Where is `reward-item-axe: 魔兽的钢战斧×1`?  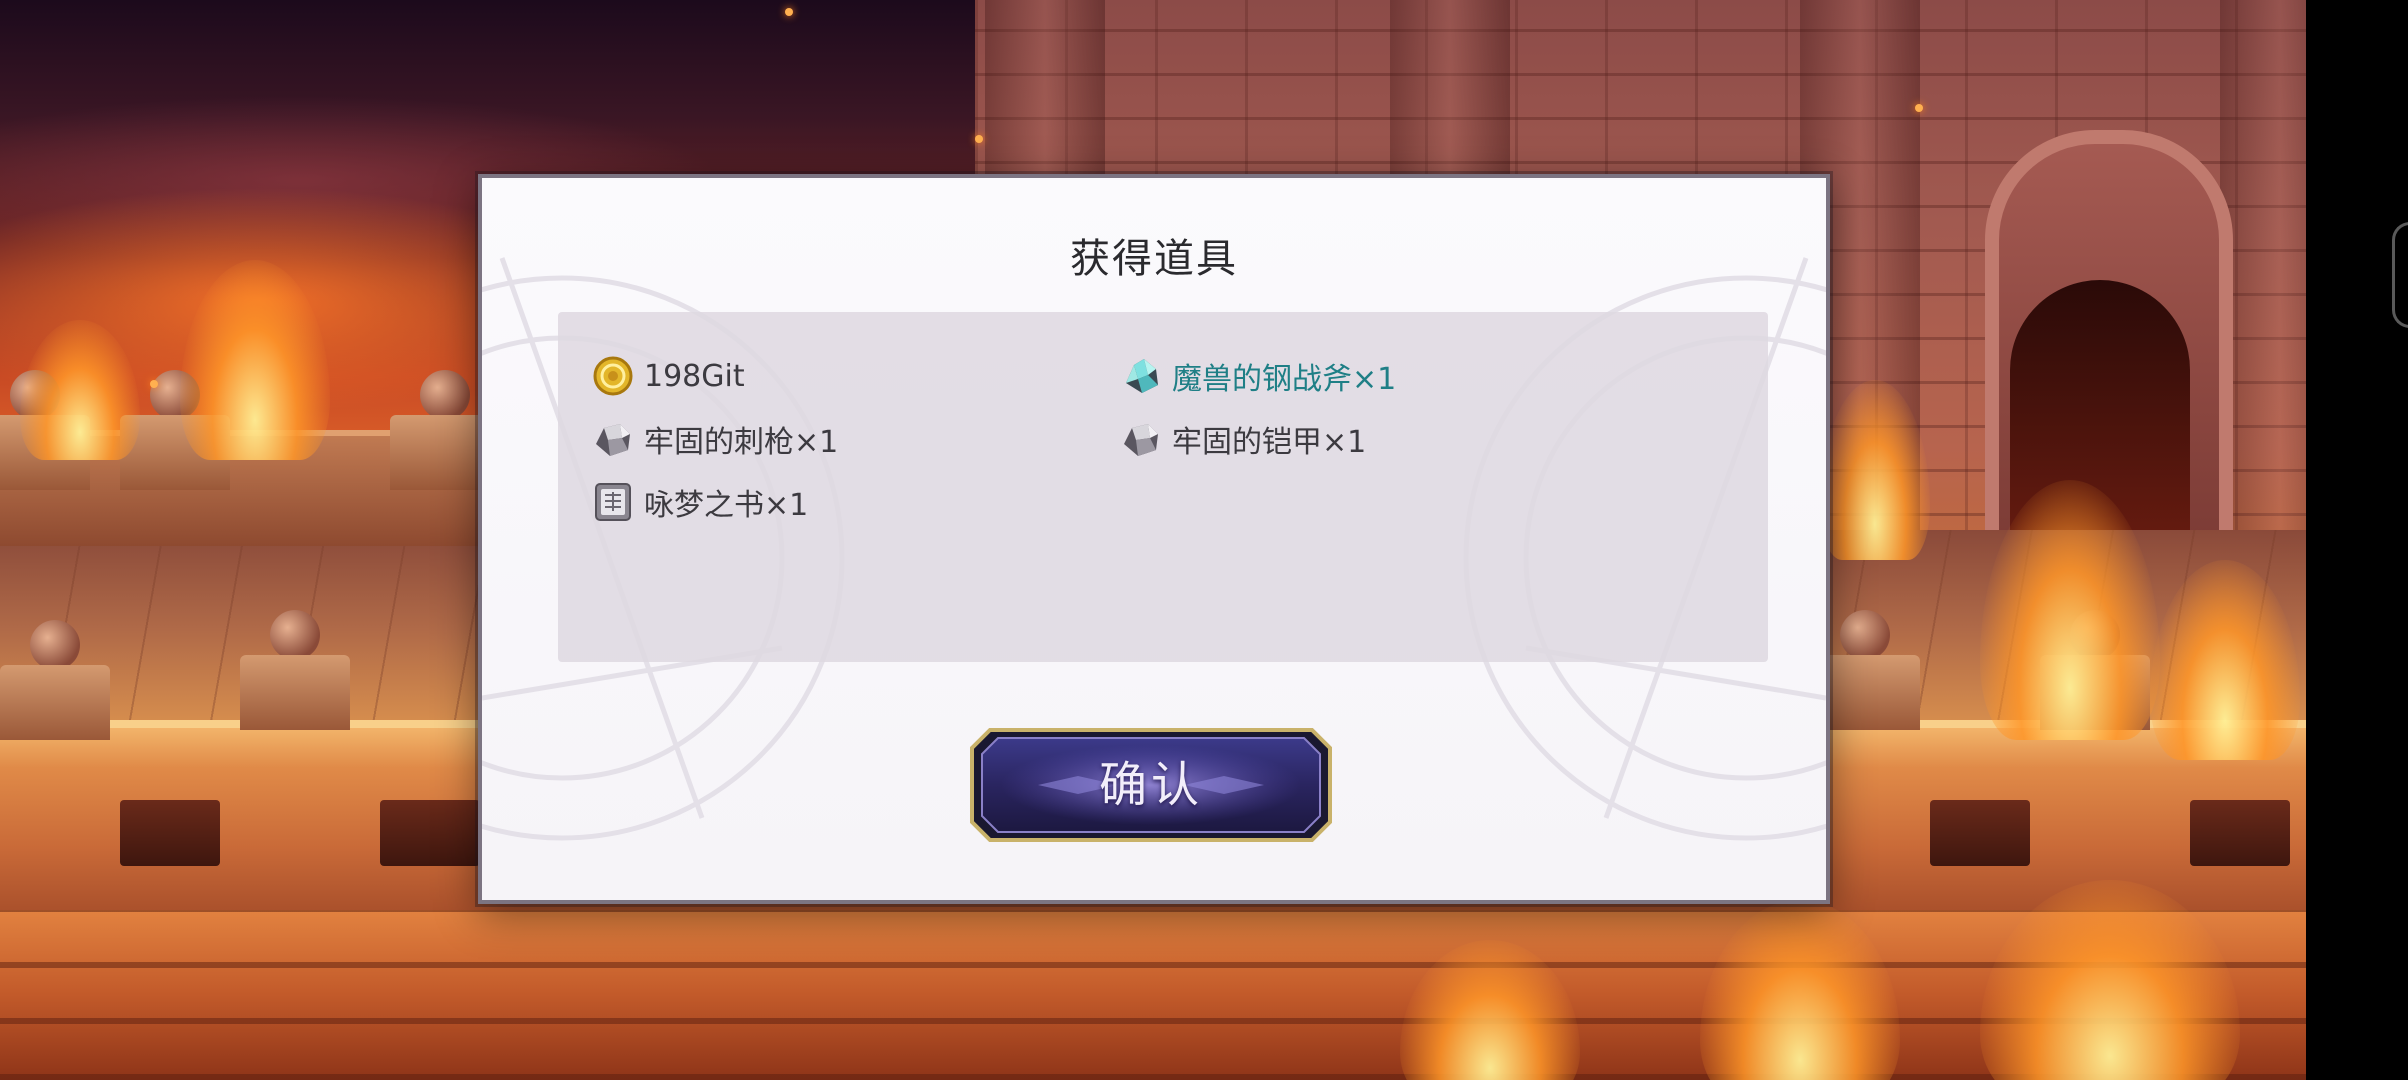
reward-item-axe: 魔兽的钢战斧×1 is located at coordinates (1258, 376).